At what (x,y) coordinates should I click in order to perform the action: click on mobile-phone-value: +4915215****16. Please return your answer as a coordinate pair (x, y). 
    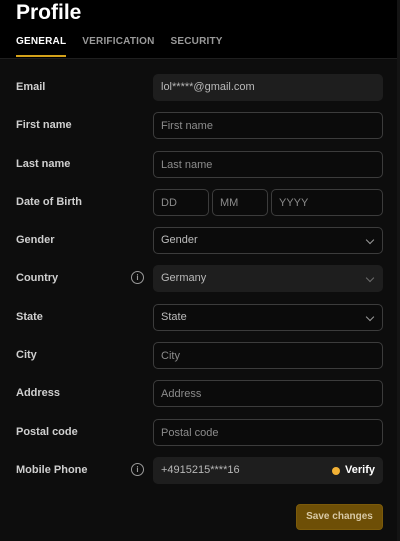
    Looking at the image, I should click on (200, 470).